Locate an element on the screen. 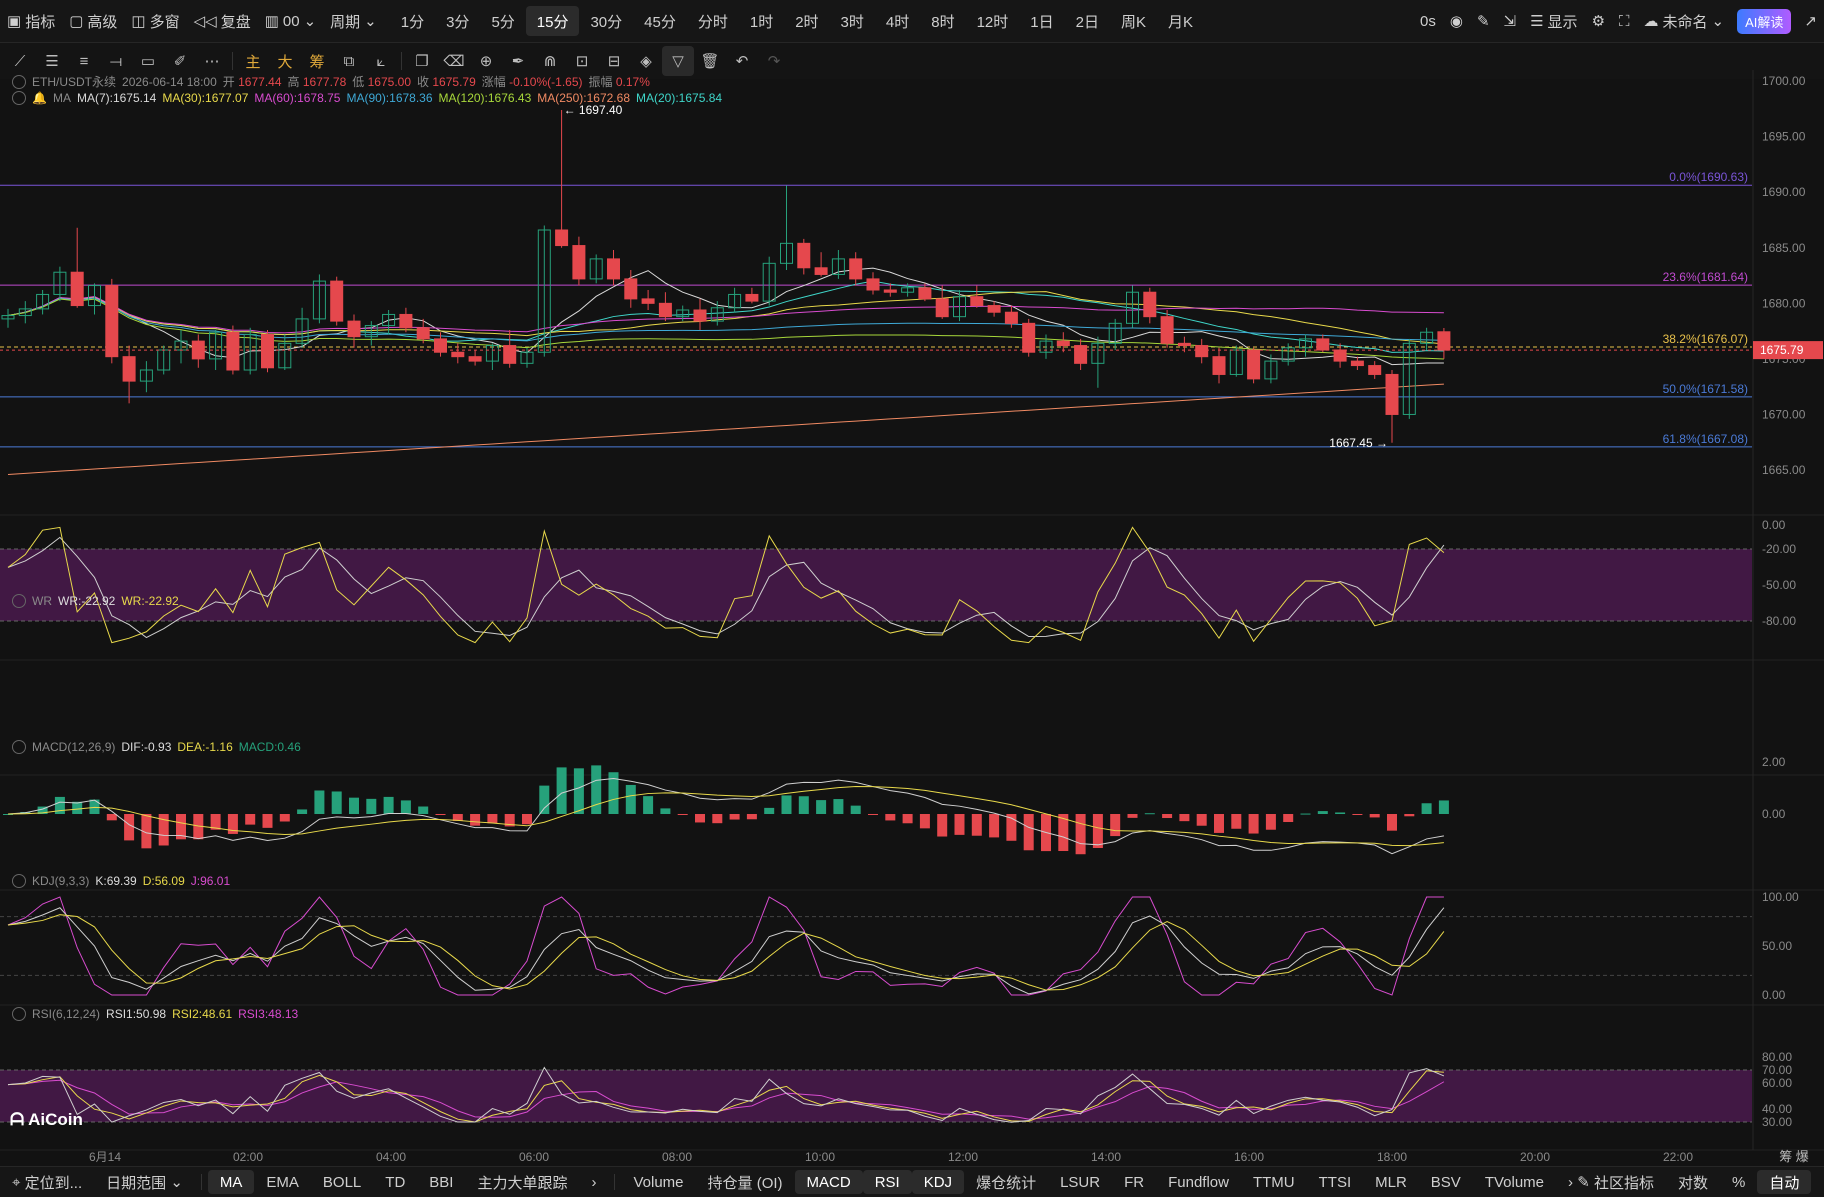 This screenshot has height=1197, width=1824. topbar-item-1: ▢ 高级 is located at coordinates (93, 21).